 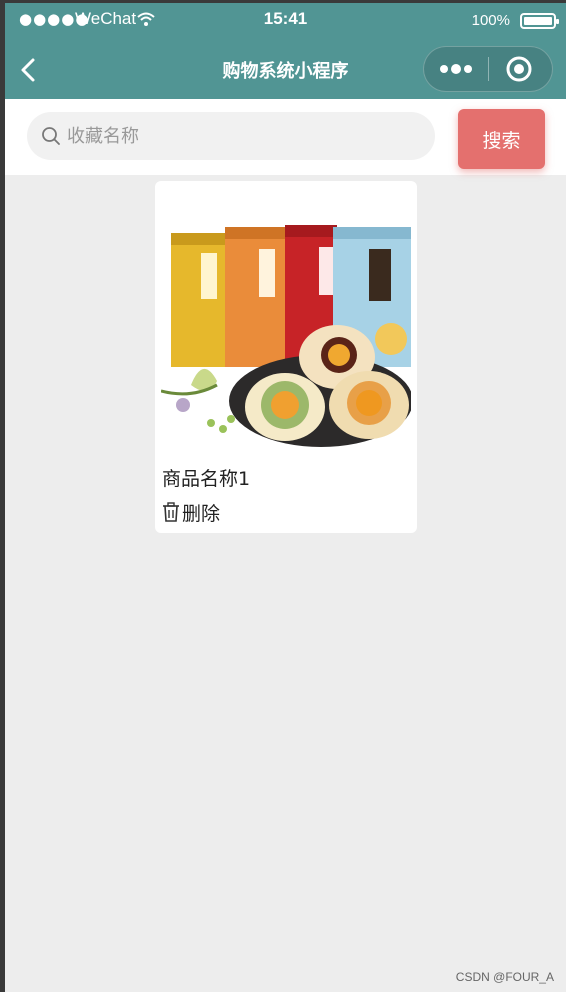 I want to click on more-button, so click(x=456, y=69).